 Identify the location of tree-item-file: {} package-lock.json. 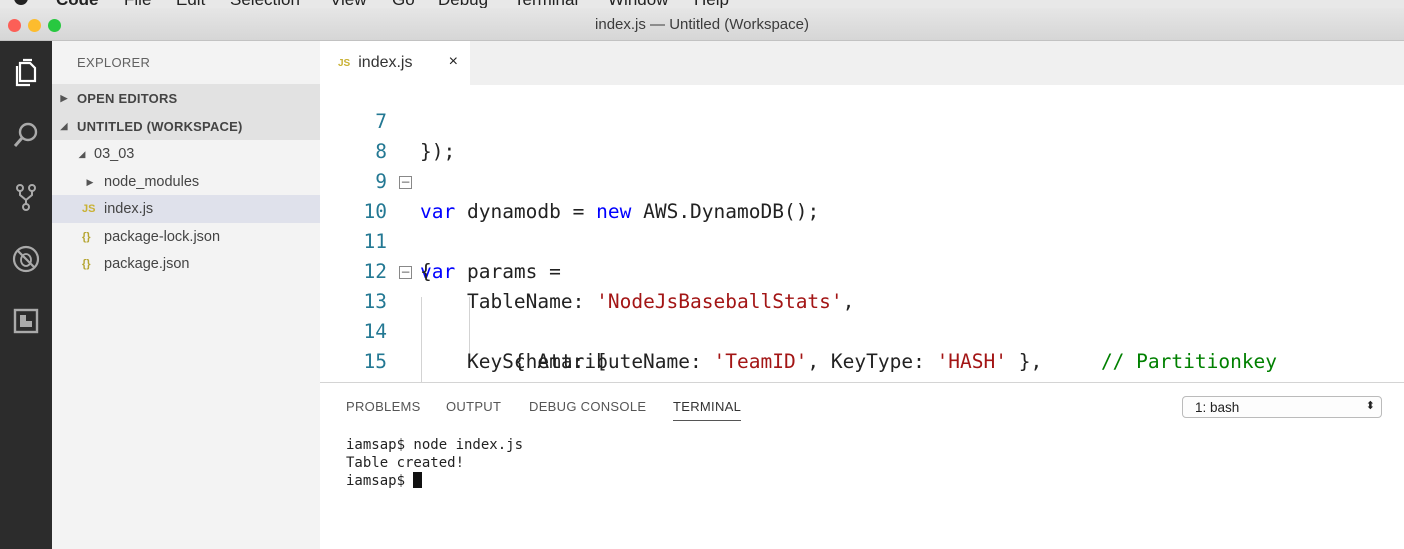
(186, 237).